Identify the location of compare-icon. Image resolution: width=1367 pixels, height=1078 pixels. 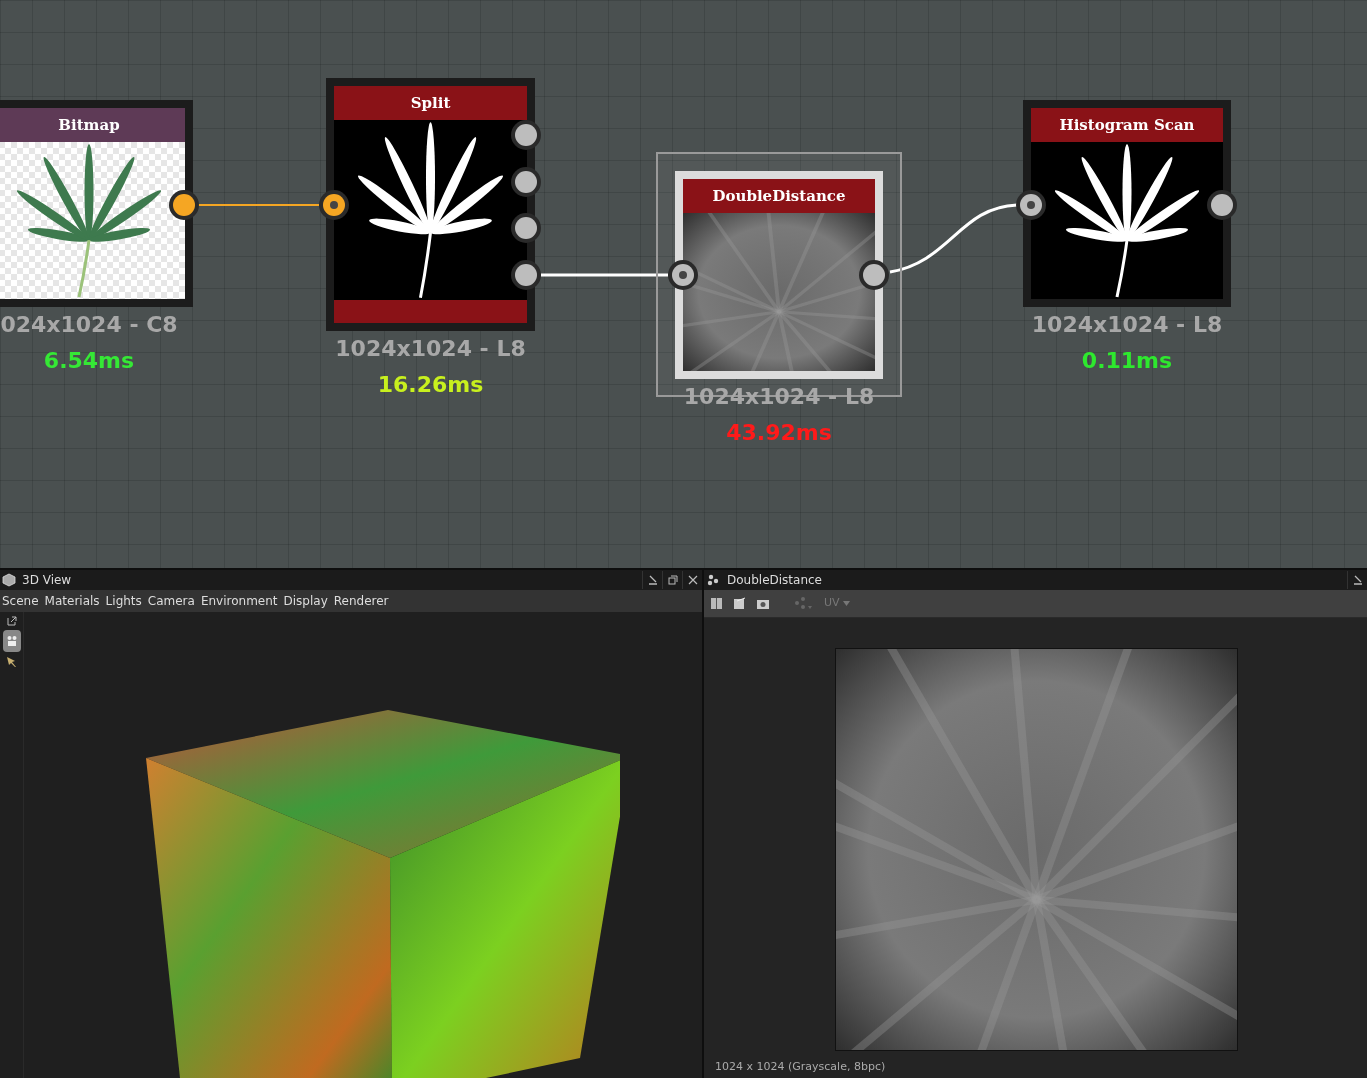
(716, 603).